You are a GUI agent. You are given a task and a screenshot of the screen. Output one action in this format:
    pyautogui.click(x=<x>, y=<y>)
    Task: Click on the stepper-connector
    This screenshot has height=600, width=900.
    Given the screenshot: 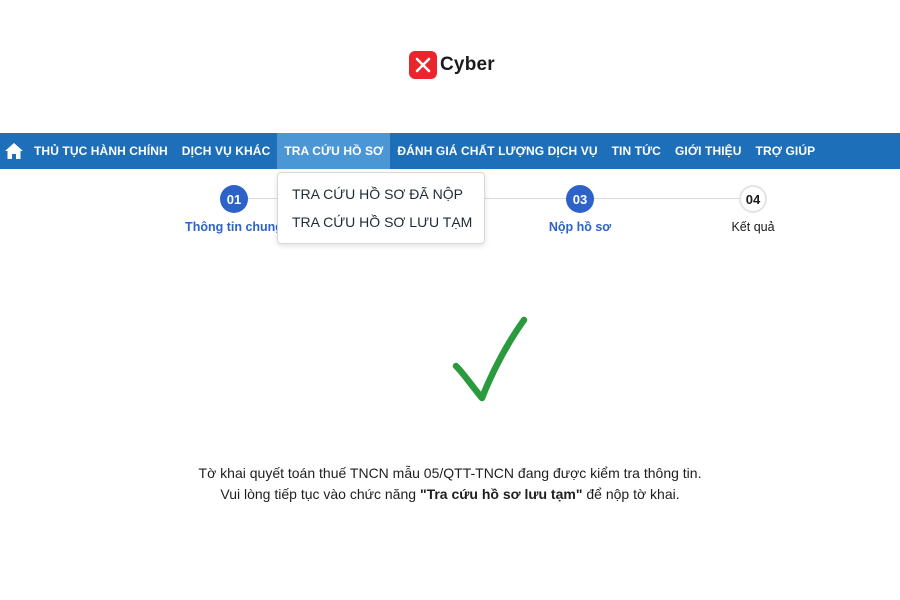 What is the action you would take?
    pyautogui.click(x=667, y=198)
    